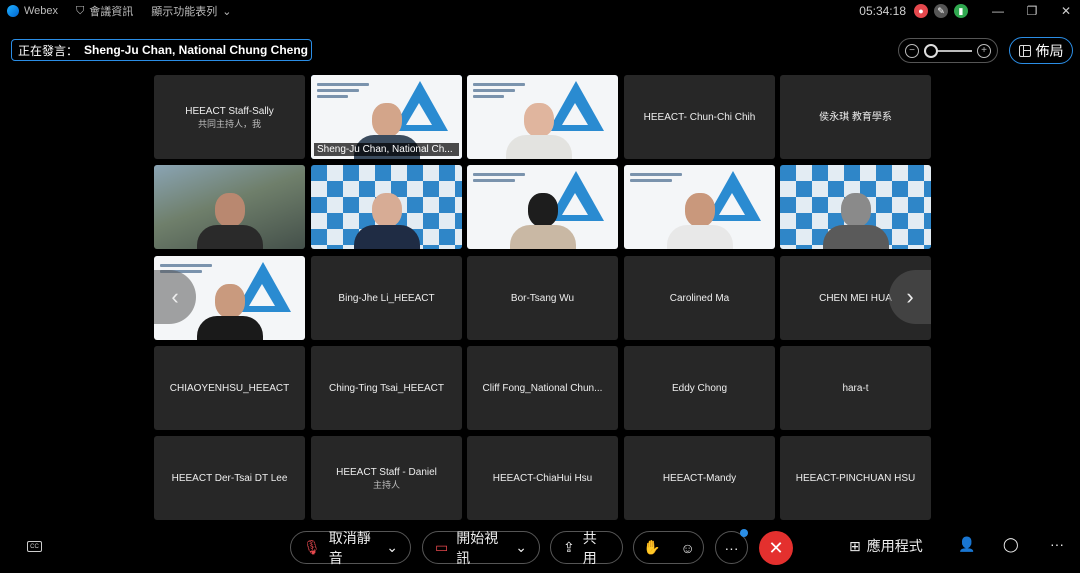 The width and height of the screenshot is (1080, 573). What do you see at coordinates (961, 11) in the screenshot?
I see `signal-strength-icon: ▮` at bounding box center [961, 11].